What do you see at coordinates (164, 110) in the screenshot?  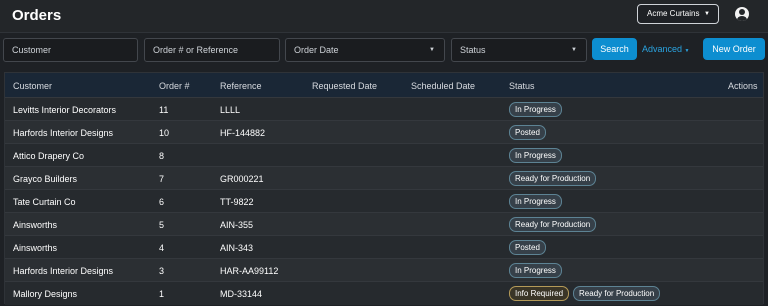 I see `order-number-cell: 11` at bounding box center [164, 110].